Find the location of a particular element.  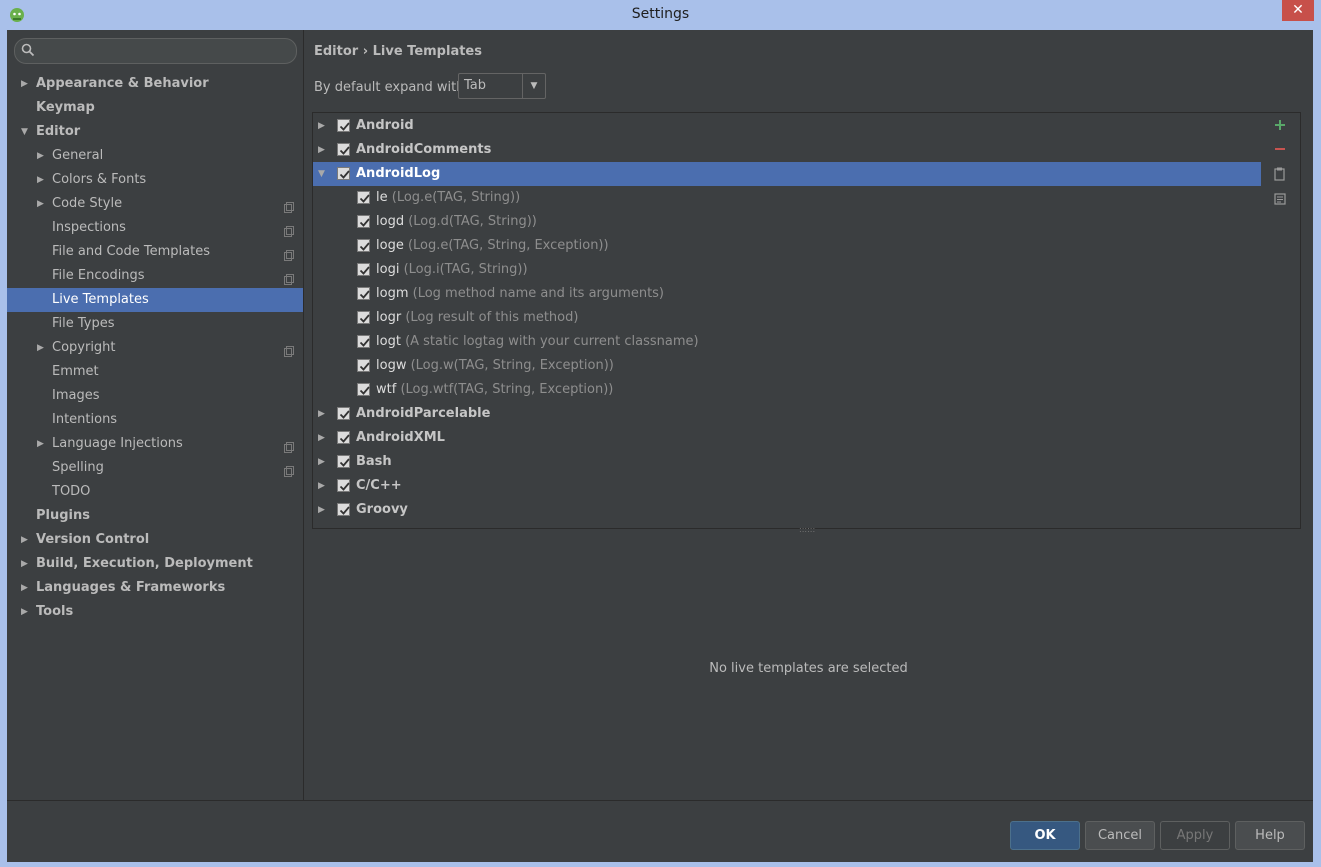

sidebar-item: ▶ Languages & Frameworks is located at coordinates (155, 588).